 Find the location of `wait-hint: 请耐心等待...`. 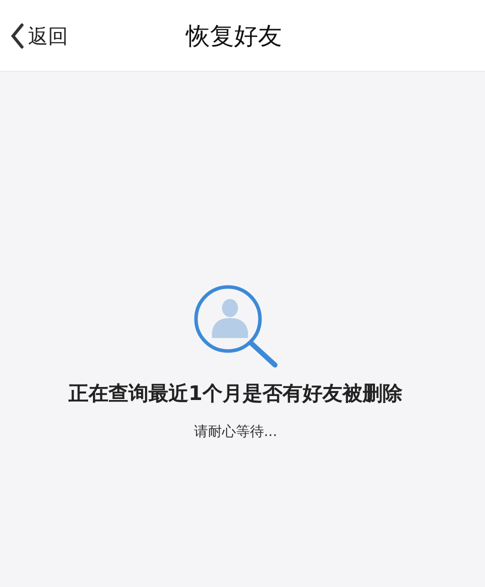

wait-hint: 请耐心等待... is located at coordinates (236, 432).